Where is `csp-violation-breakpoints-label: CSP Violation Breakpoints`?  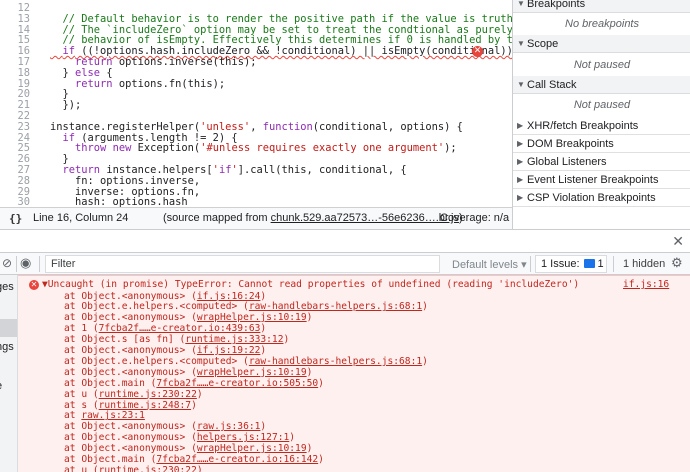 csp-violation-breakpoints-label: CSP Violation Breakpoints is located at coordinates (591, 198).